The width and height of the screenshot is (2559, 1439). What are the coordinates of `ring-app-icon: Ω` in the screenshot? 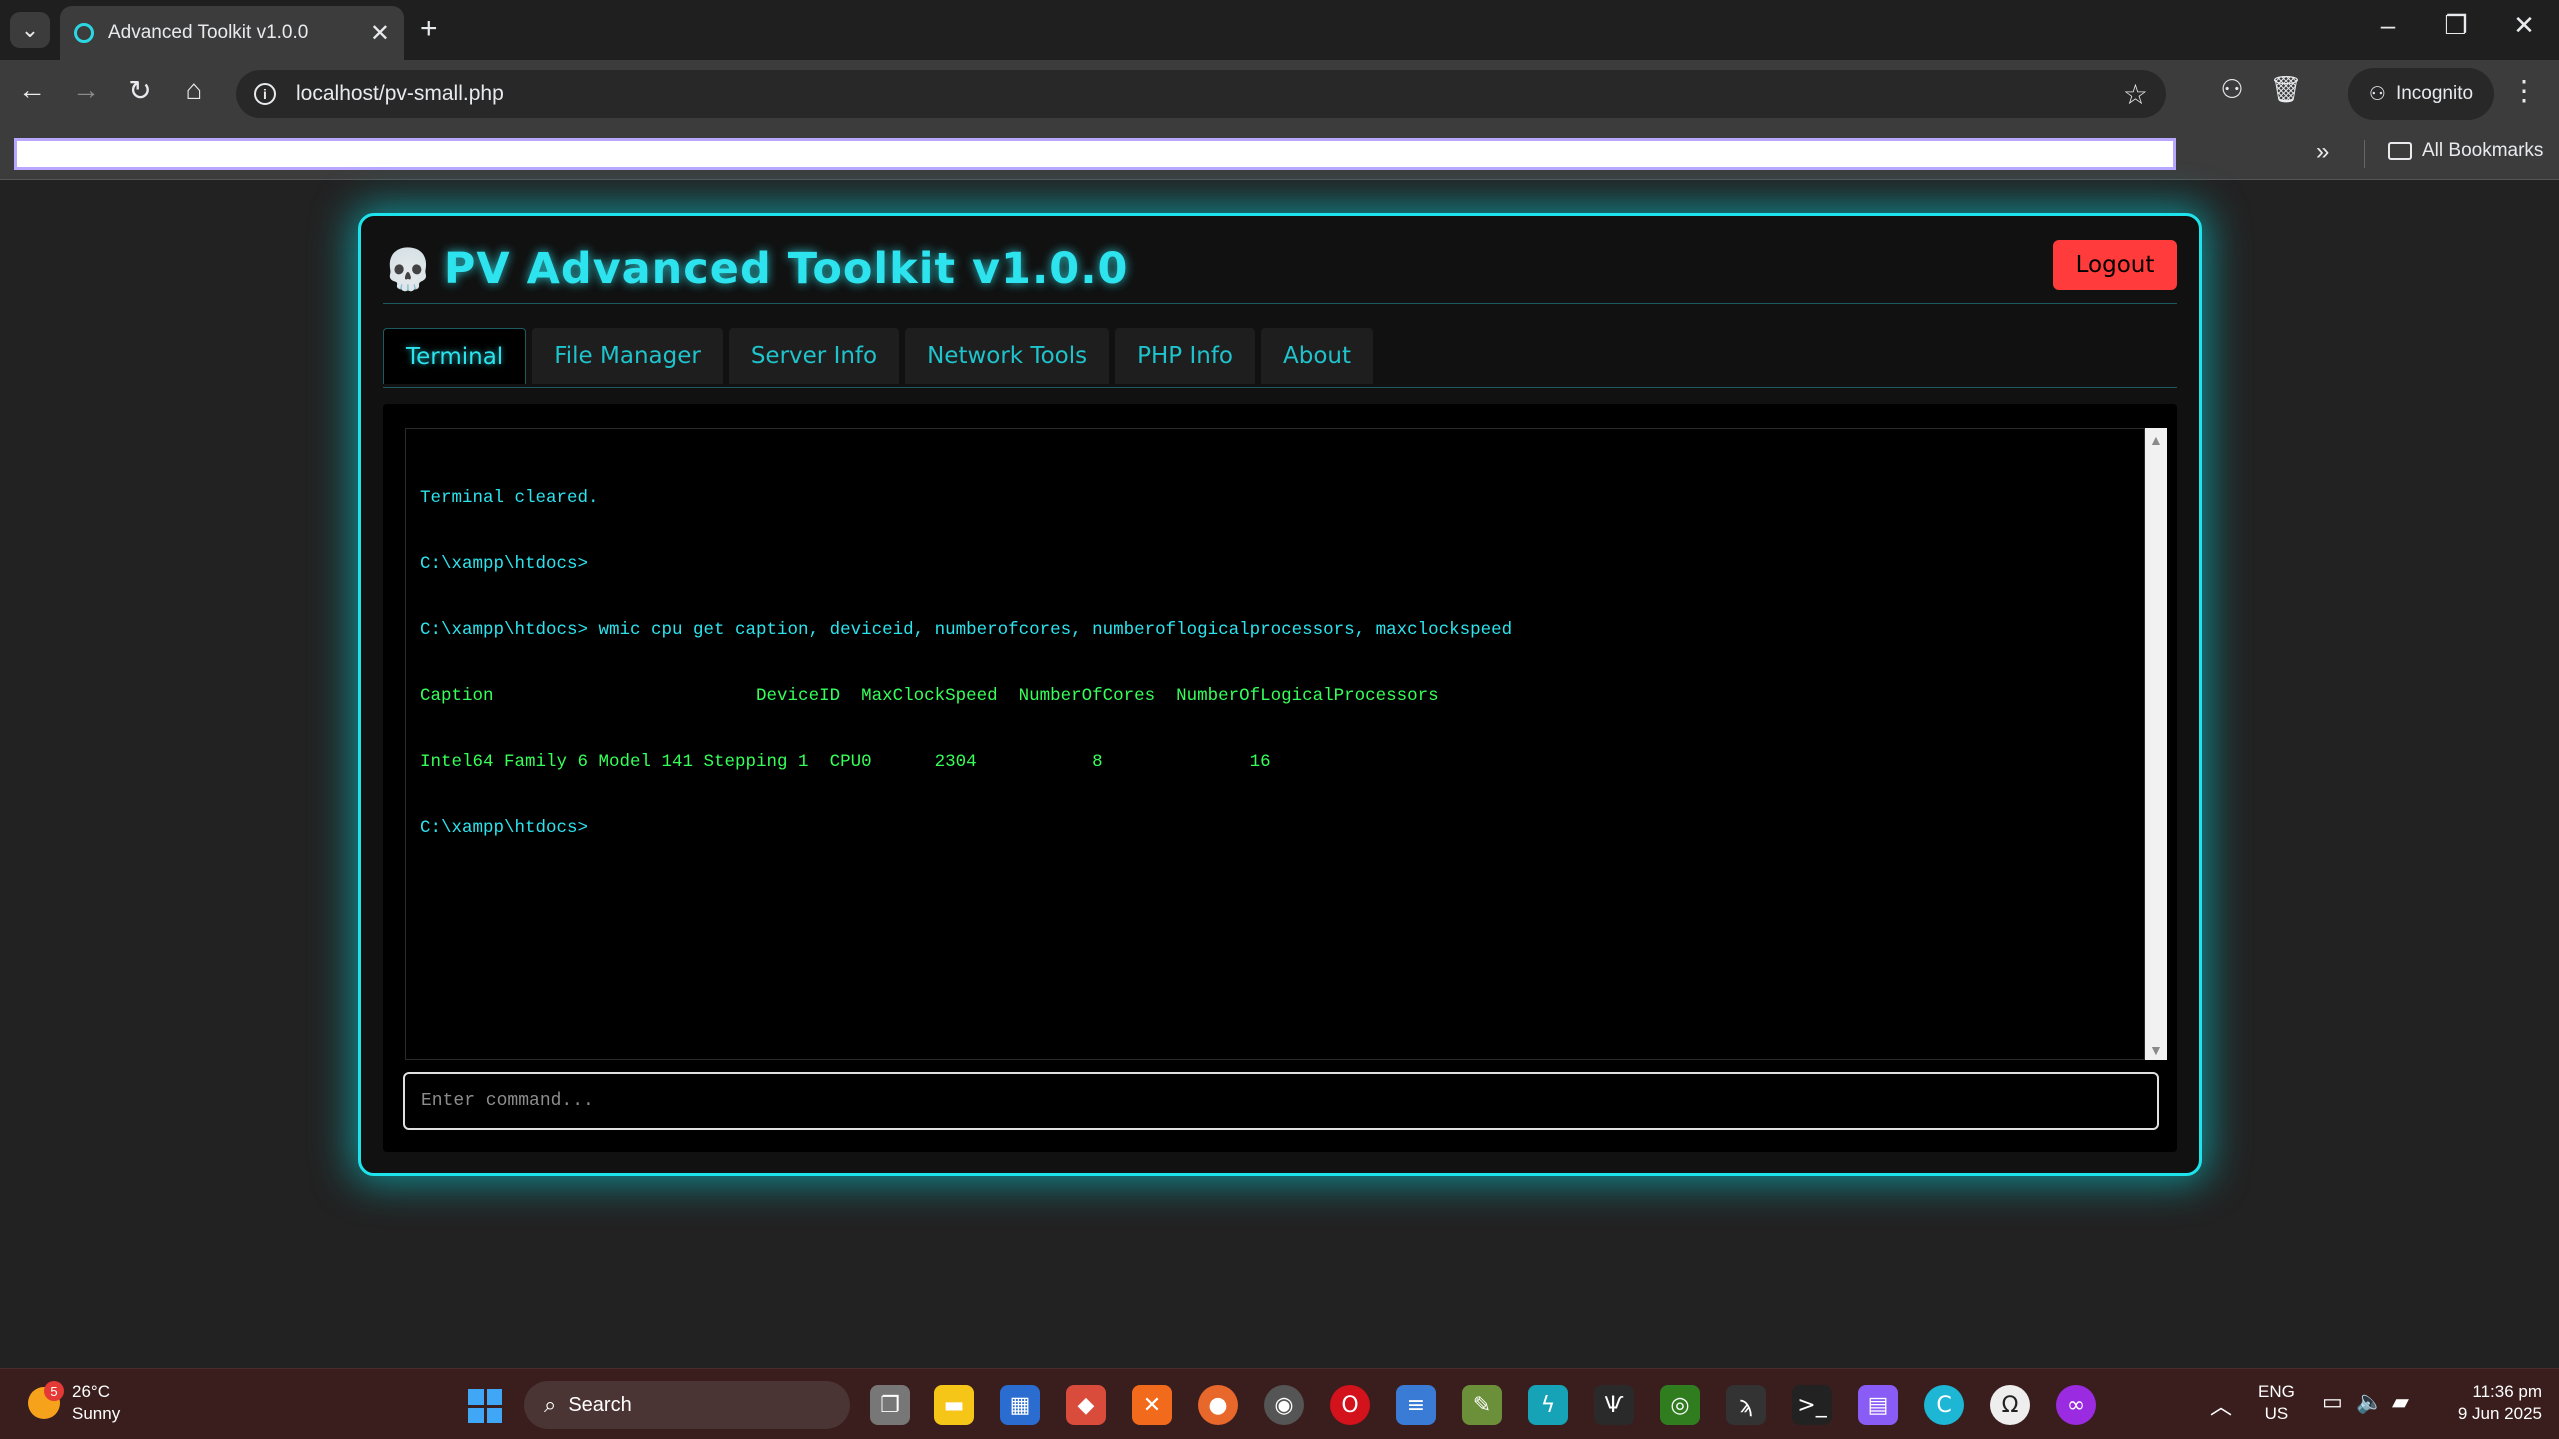 It's located at (2010, 1405).